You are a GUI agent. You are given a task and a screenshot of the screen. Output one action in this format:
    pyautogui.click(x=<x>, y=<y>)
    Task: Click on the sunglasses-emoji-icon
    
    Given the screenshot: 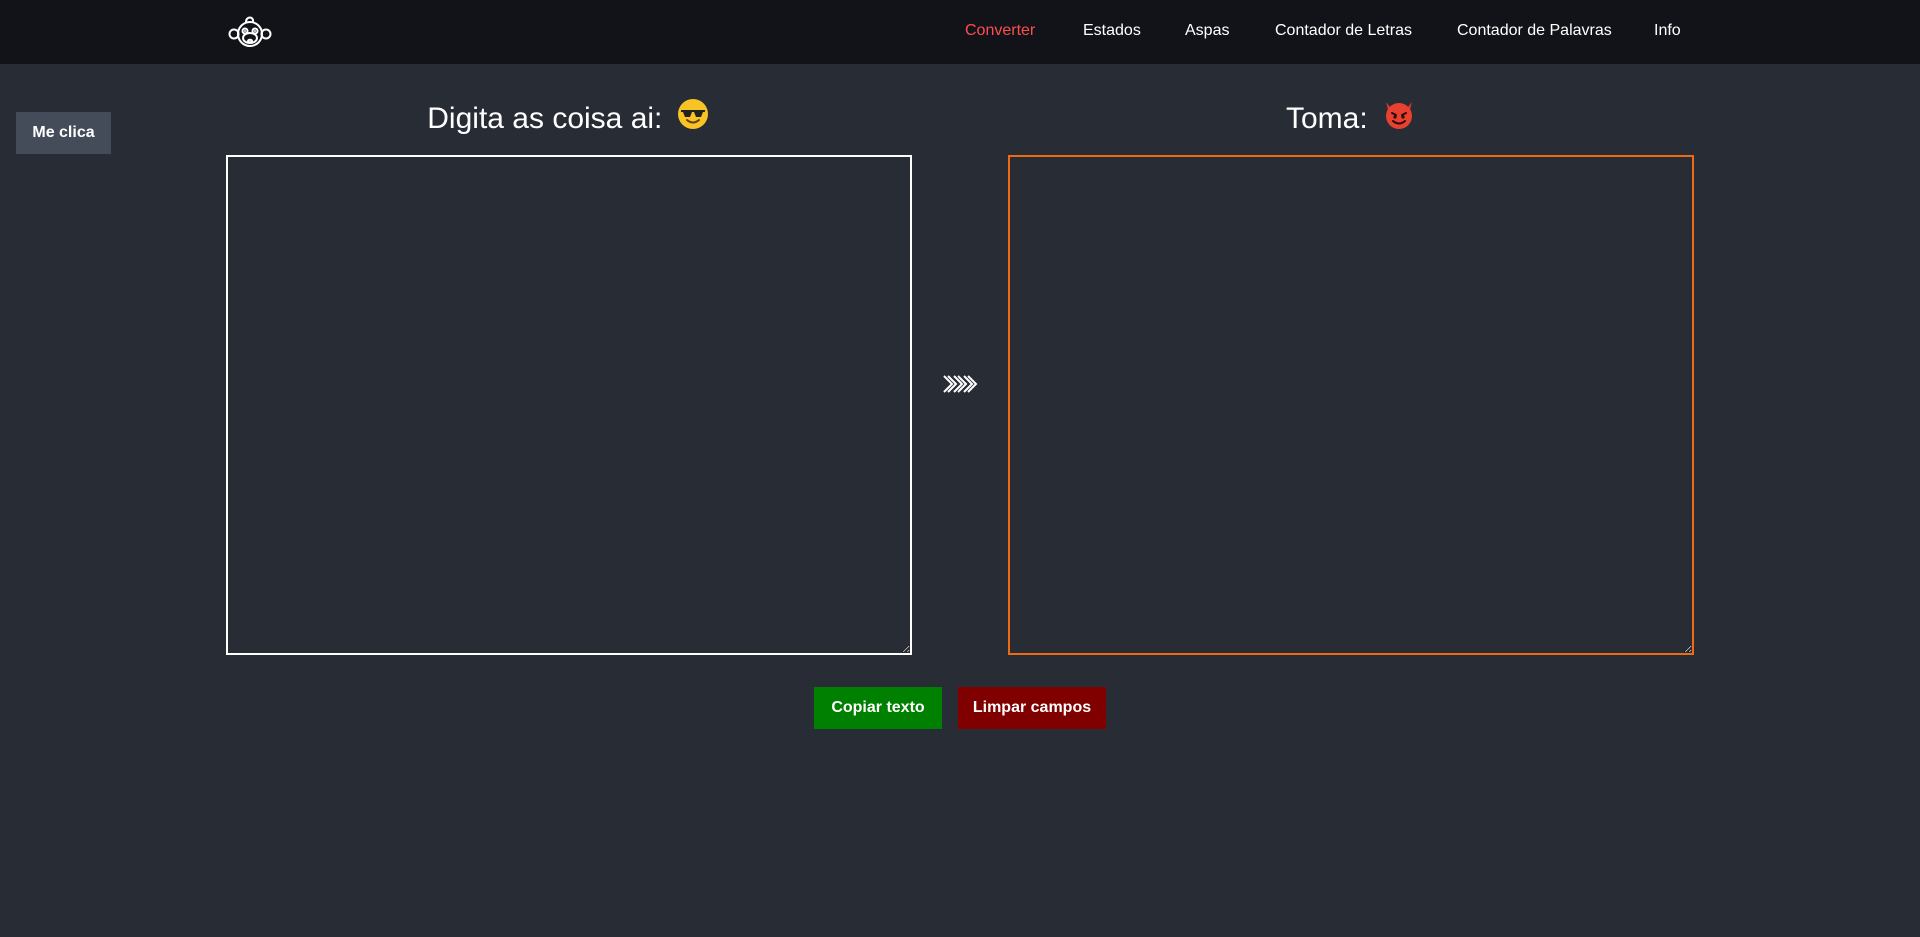 What is the action you would take?
    pyautogui.click(x=693, y=120)
    